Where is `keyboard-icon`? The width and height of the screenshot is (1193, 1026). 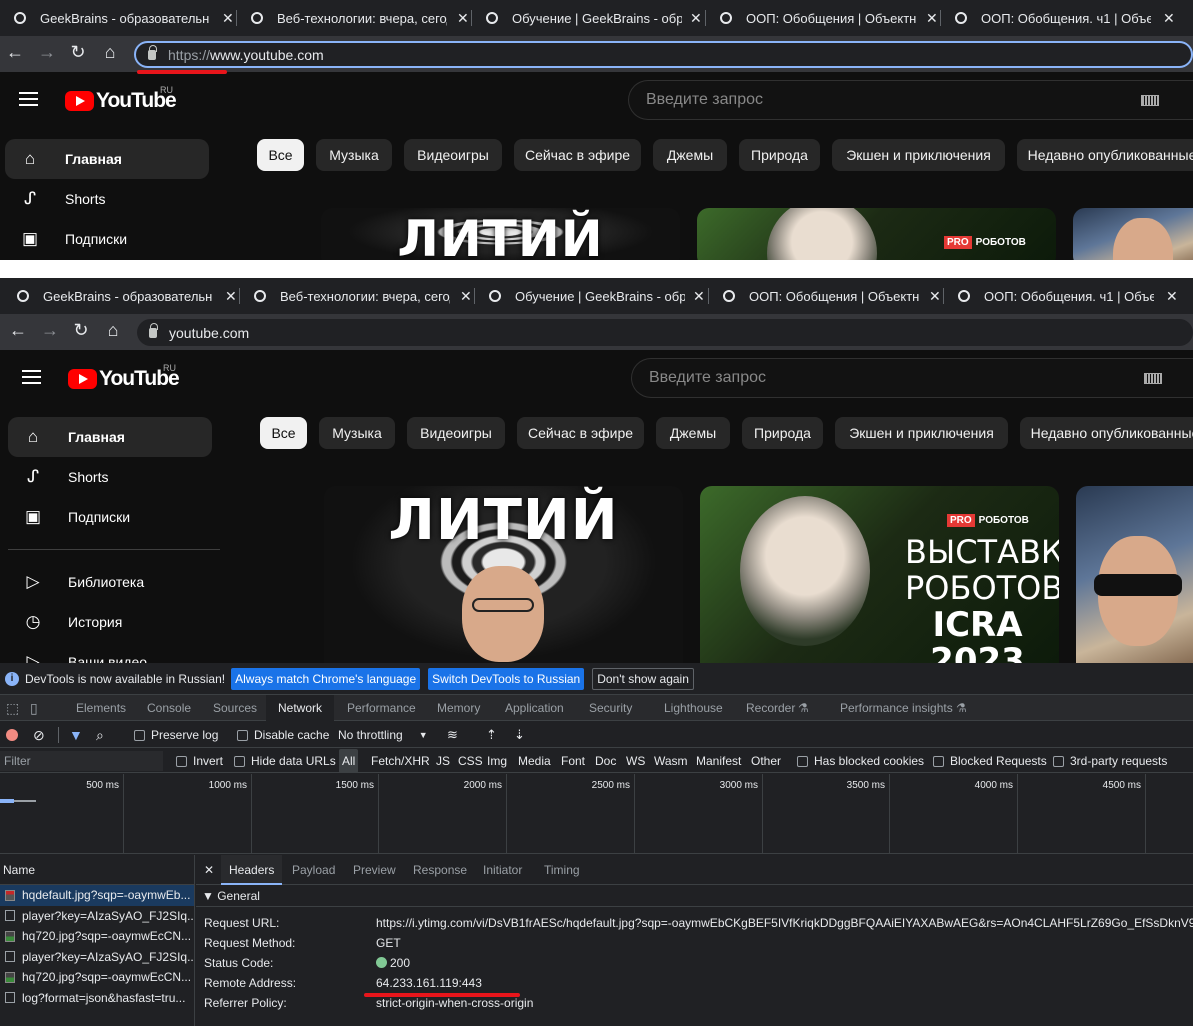
keyboard-icon is located at coordinates (1153, 378).